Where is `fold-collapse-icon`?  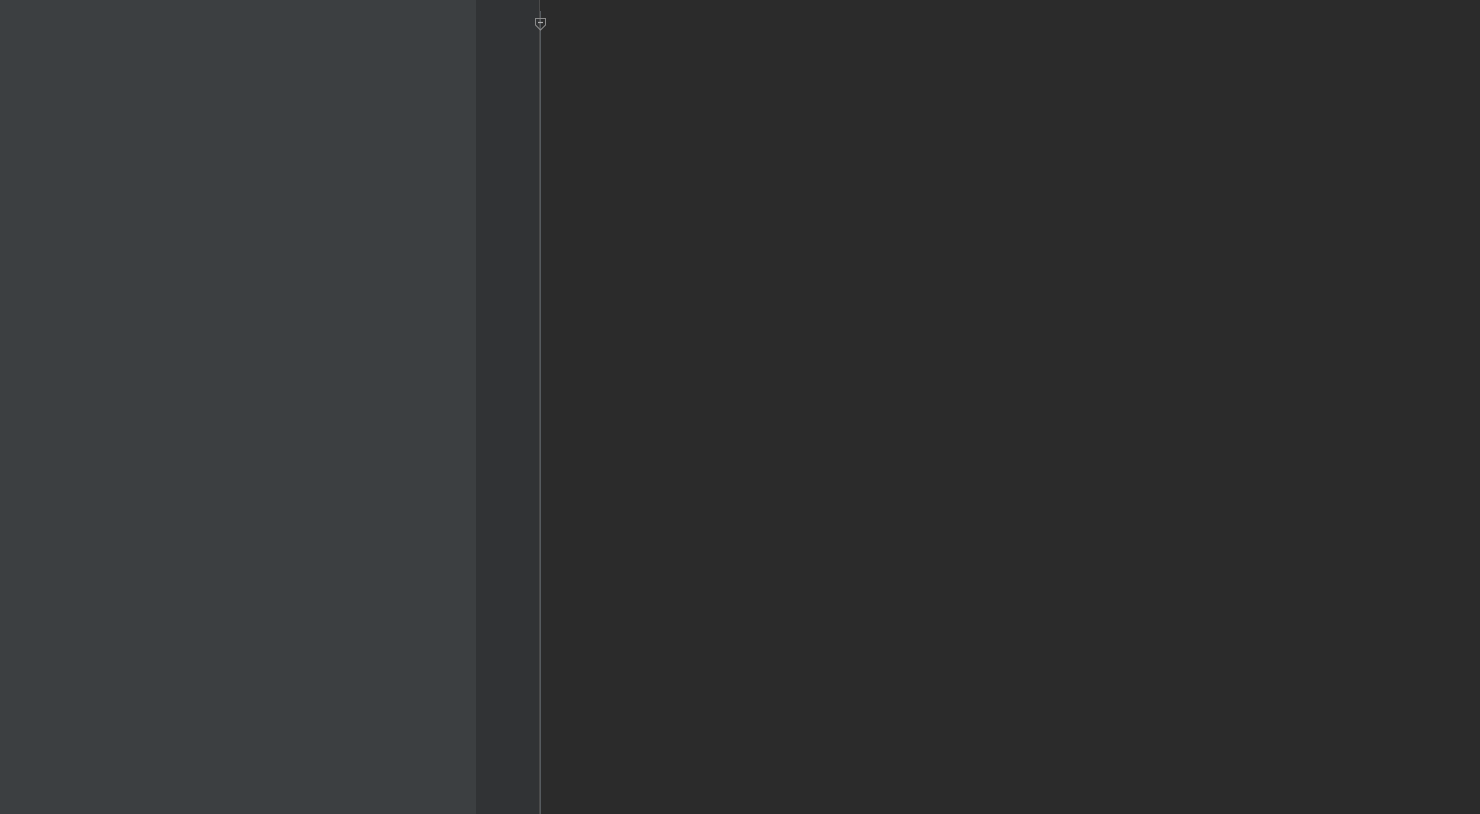
fold-collapse-icon is located at coordinates (540, 24).